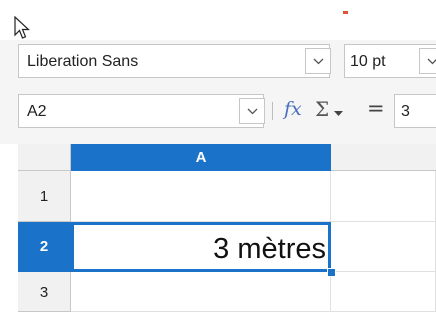 The image size is (436, 314). What do you see at coordinates (338, 114) in the screenshot?
I see `sigma-dropdown-caret-icon` at bounding box center [338, 114].